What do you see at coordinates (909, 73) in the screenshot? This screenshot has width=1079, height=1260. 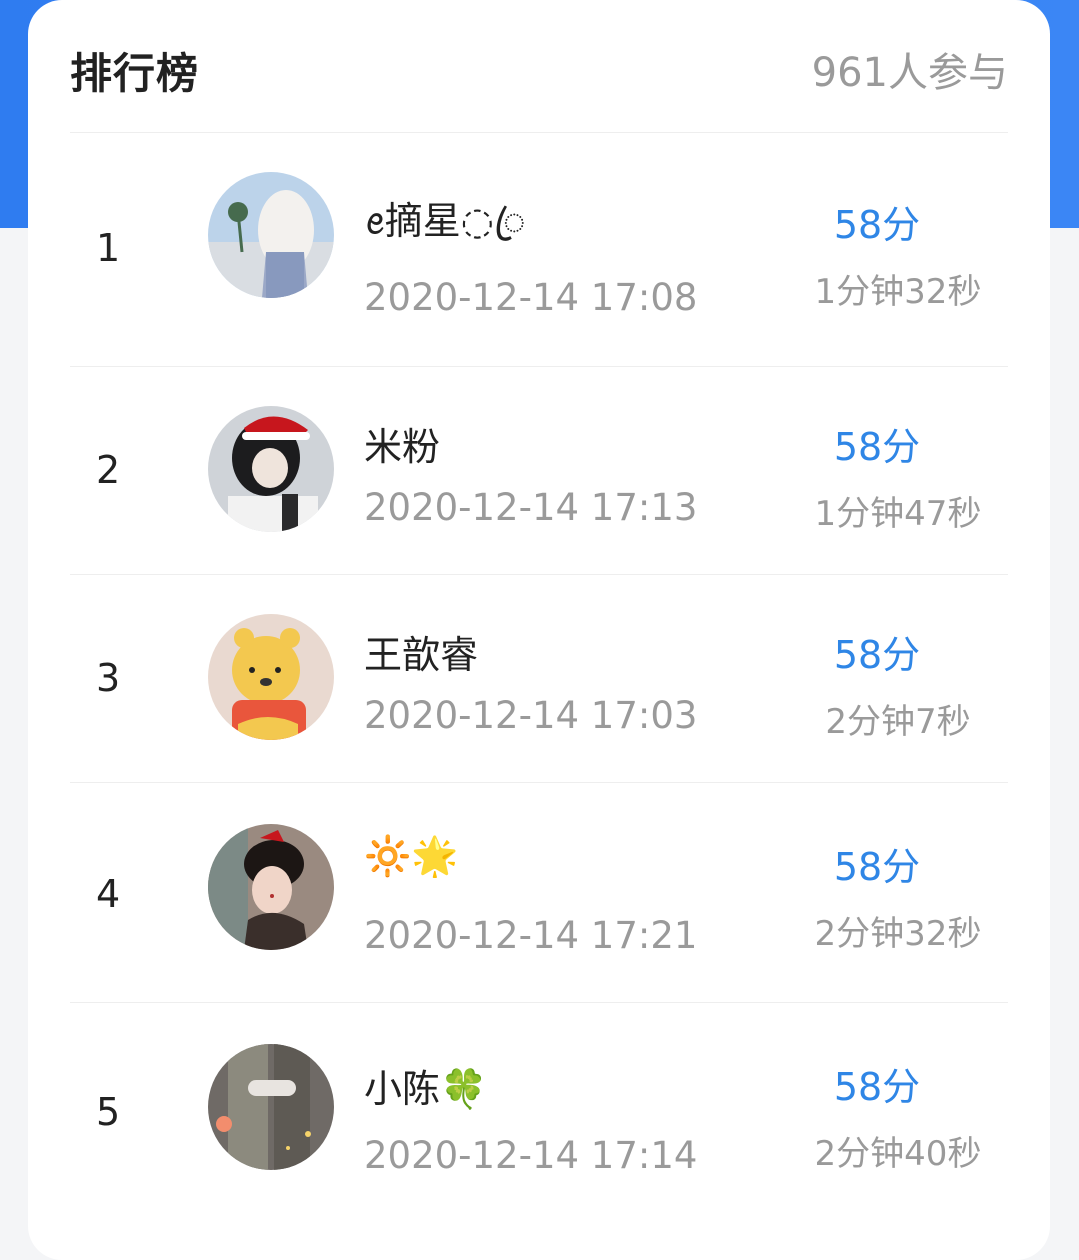 I see `participant-count: 961人参与` at bounding box center [909, 73].